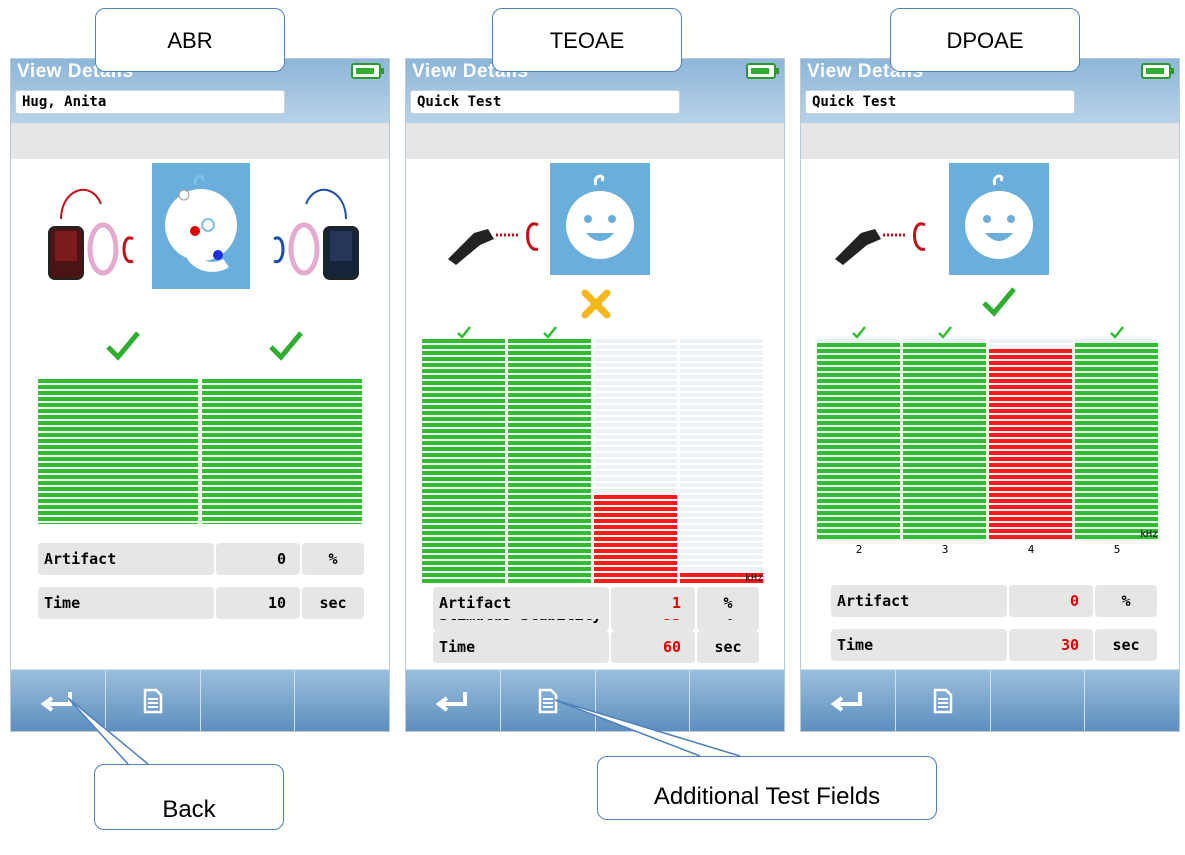 This screenshot has height=855, width=1185. I want to click on result-row: Artifact 1 %, so click(597, 603).